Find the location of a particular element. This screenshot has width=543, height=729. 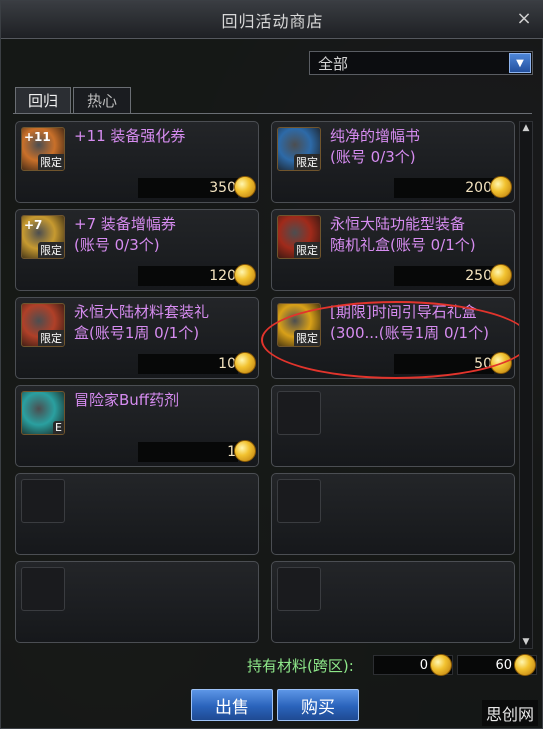

item-price-box: 1 is located at coordinates (188, 452).